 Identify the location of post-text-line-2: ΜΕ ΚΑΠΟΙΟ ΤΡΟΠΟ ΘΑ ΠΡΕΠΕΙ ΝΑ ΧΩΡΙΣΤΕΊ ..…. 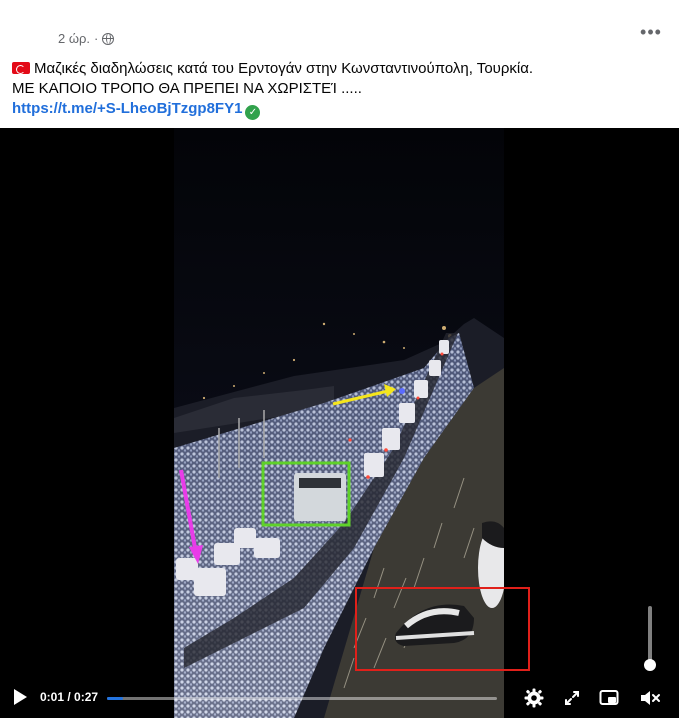
(187, 88).